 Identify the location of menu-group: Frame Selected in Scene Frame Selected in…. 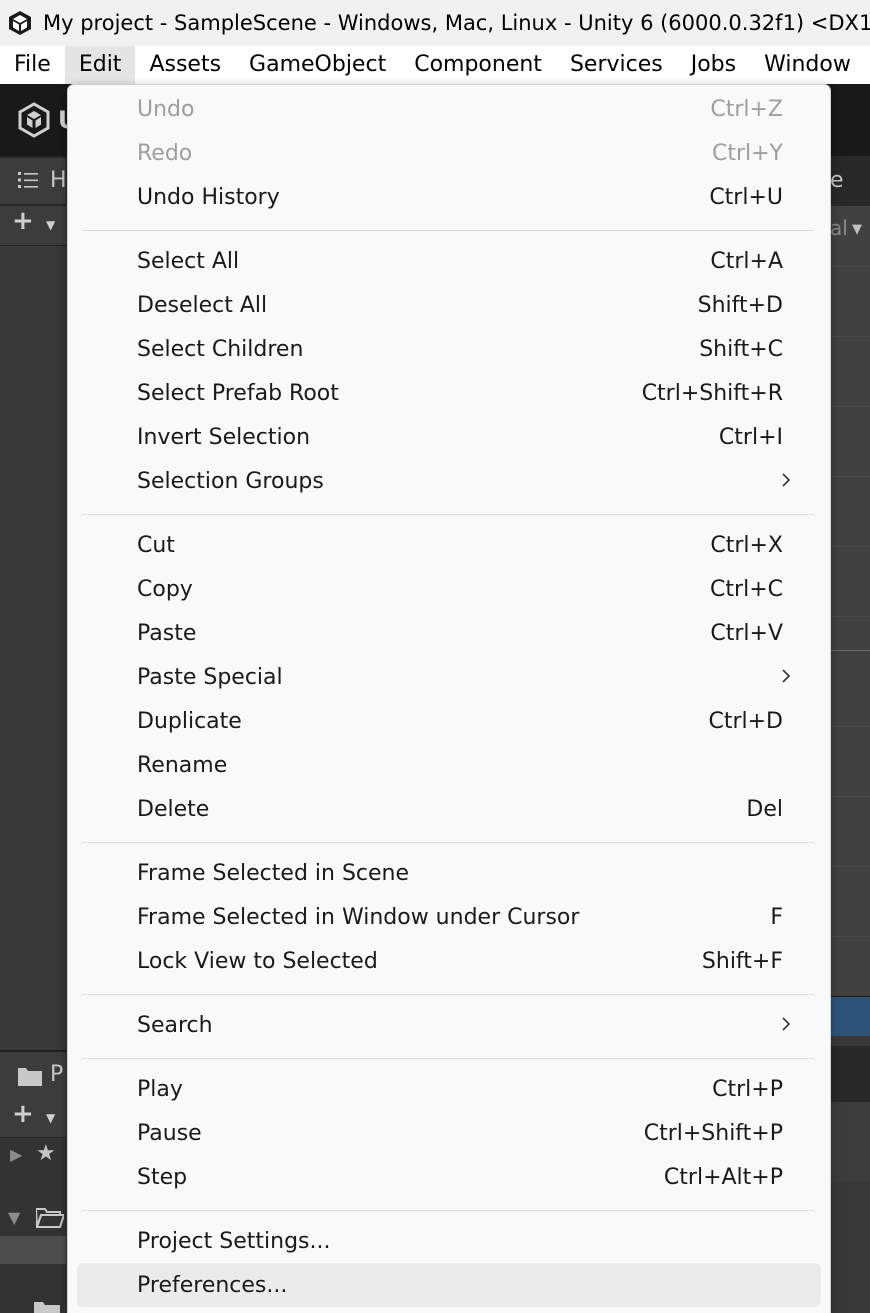
(449, 918).